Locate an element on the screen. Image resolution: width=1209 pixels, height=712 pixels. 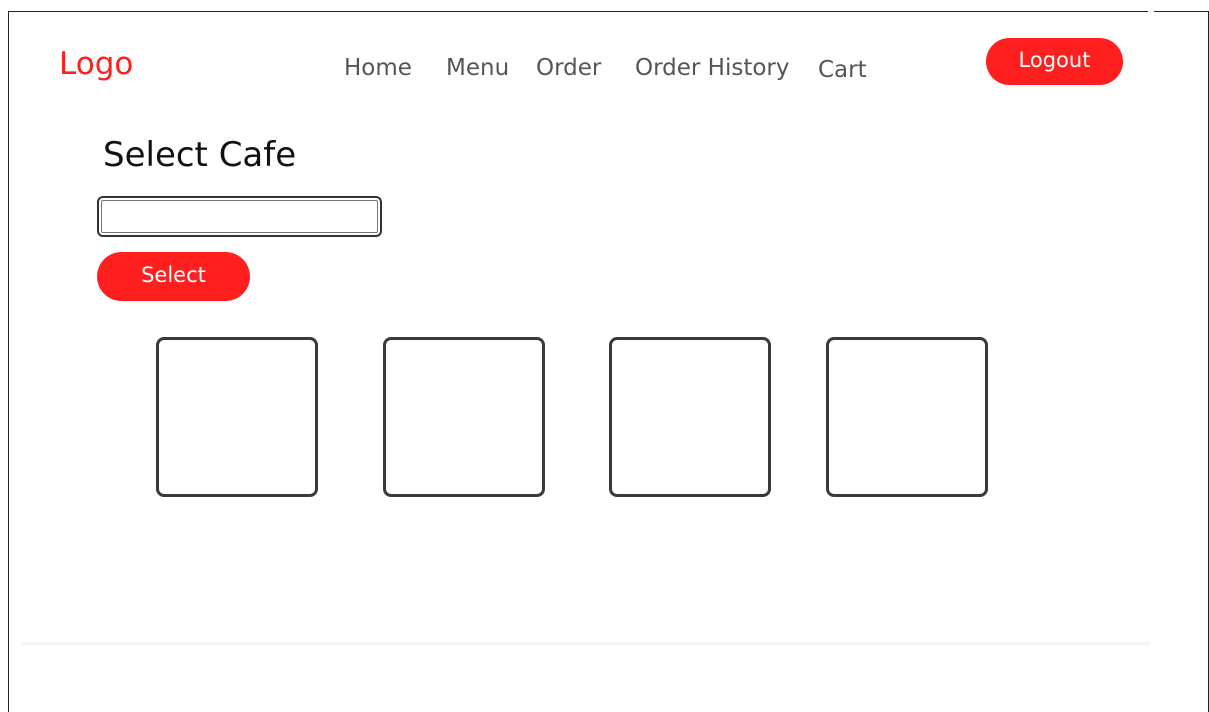
frame-left-border is located at coordinates (8, 361).